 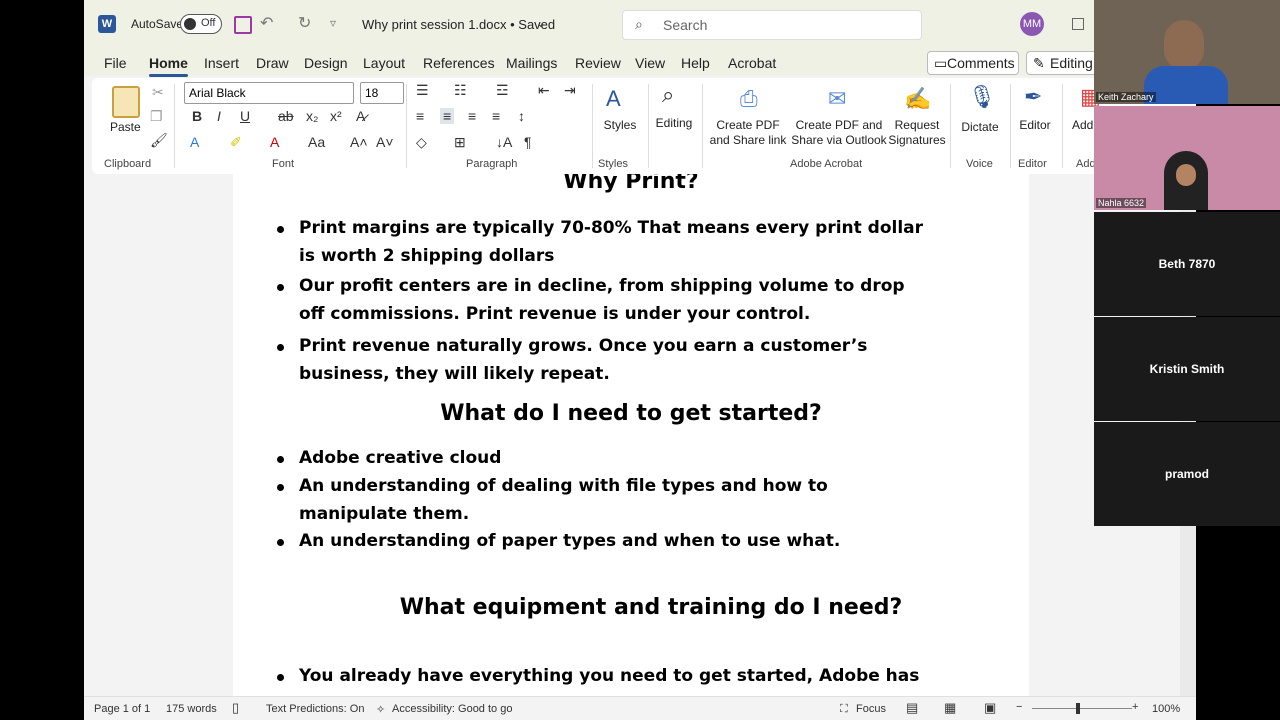 I want to click on styles-label: Styles, so click(x=620, y=125).